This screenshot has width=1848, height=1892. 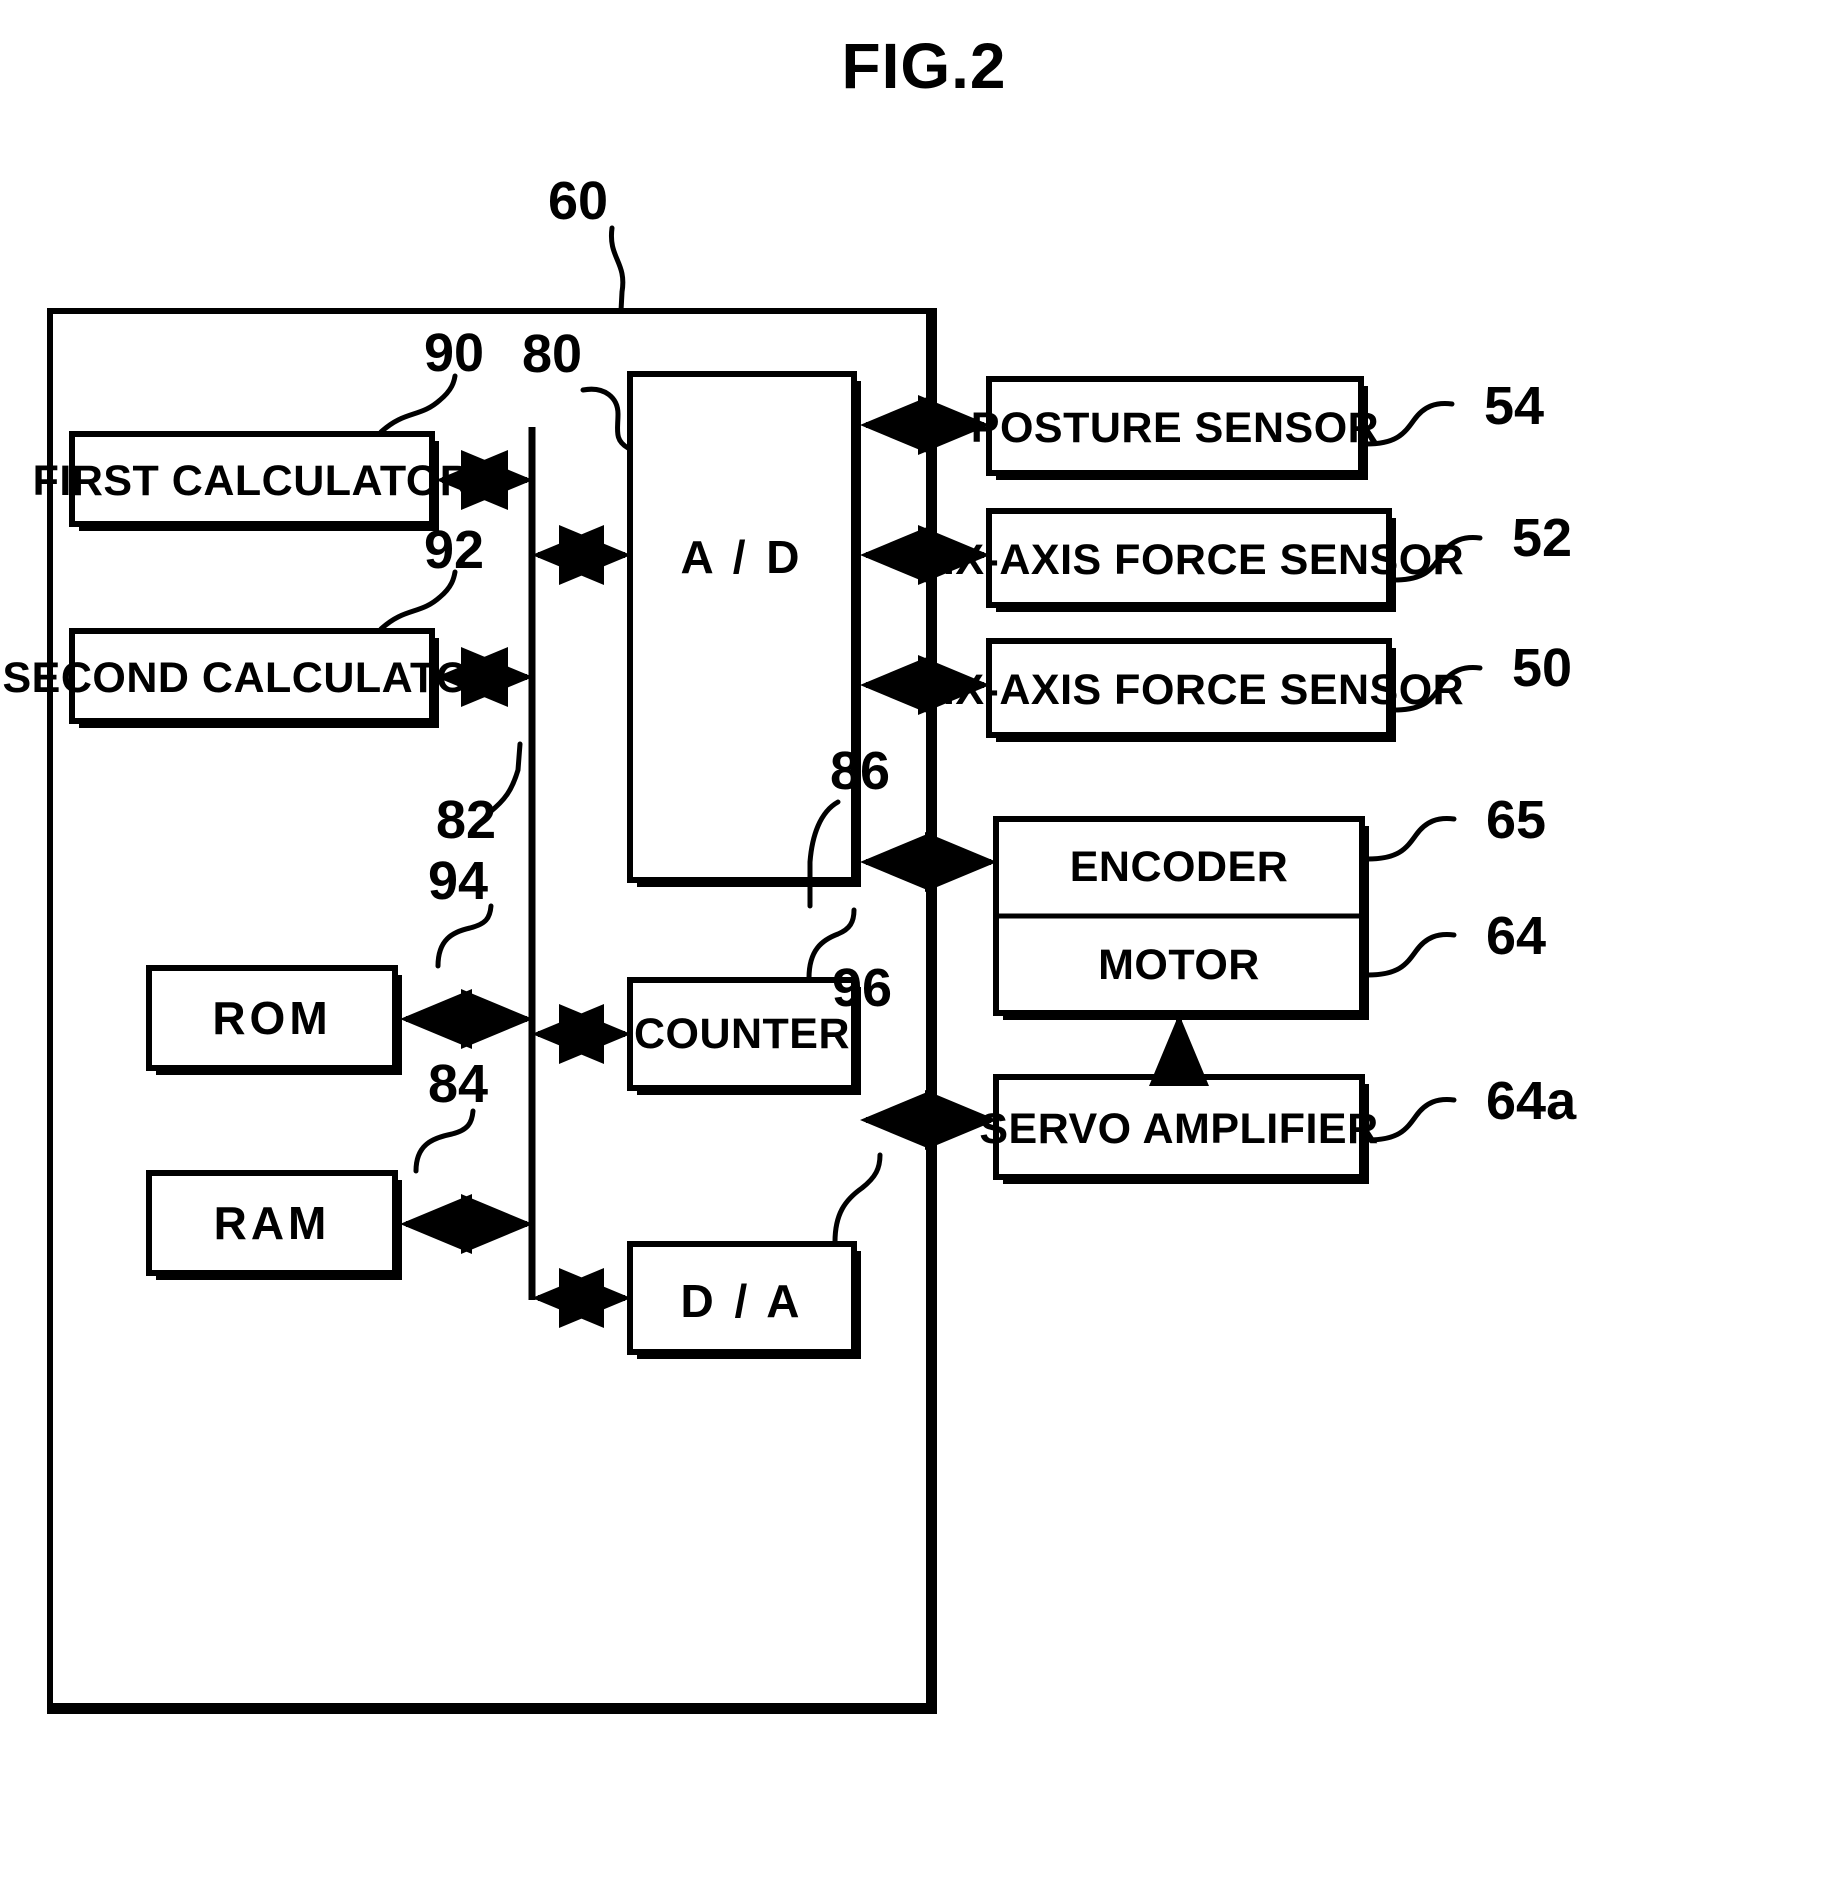 What do you see at coordinates (454, 353) in the screenshot?
I see `ref-number-90: 90` at bounding box center [454, 353].